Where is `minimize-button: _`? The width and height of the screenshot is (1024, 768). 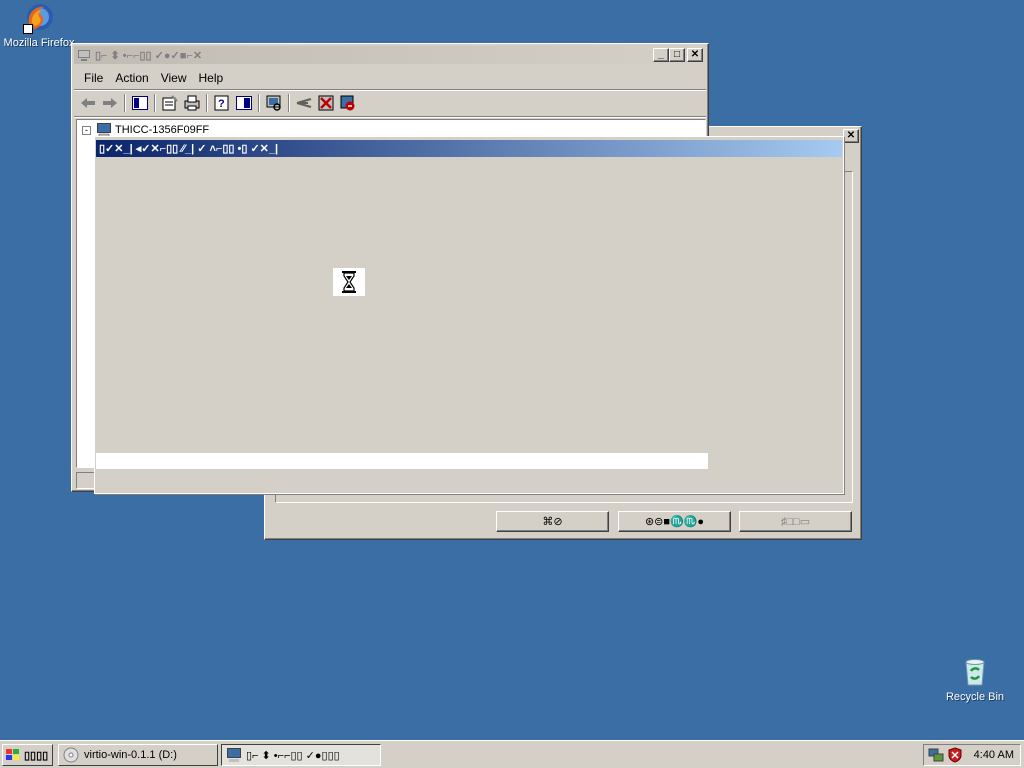 minimize-button: _ is located at coordinates (661, 55).